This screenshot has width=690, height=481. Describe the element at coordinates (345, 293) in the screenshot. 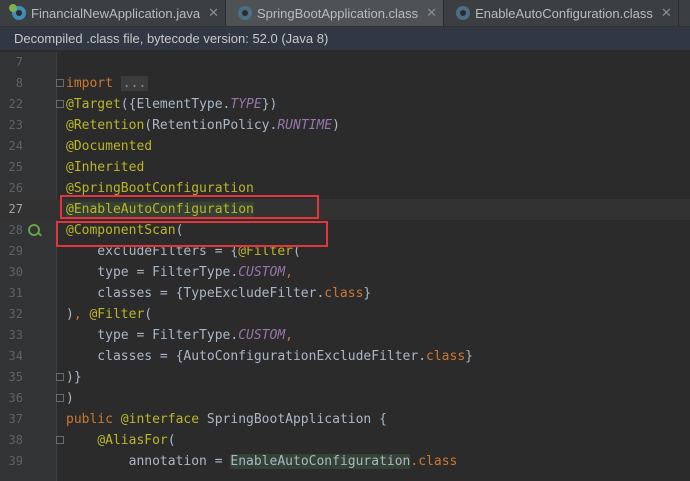

I see `code-line: 31 classes = {TypeExcludeFilter.class}` at that location.